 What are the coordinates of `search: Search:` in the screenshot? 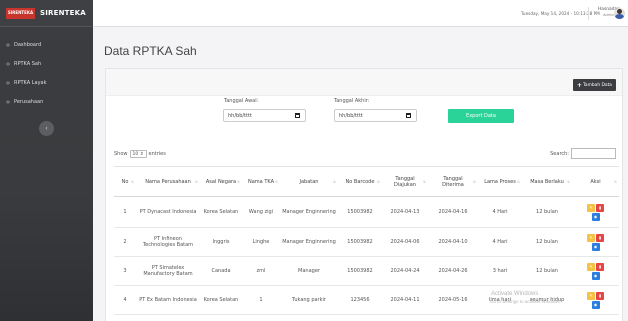 It's located at (583, 153).